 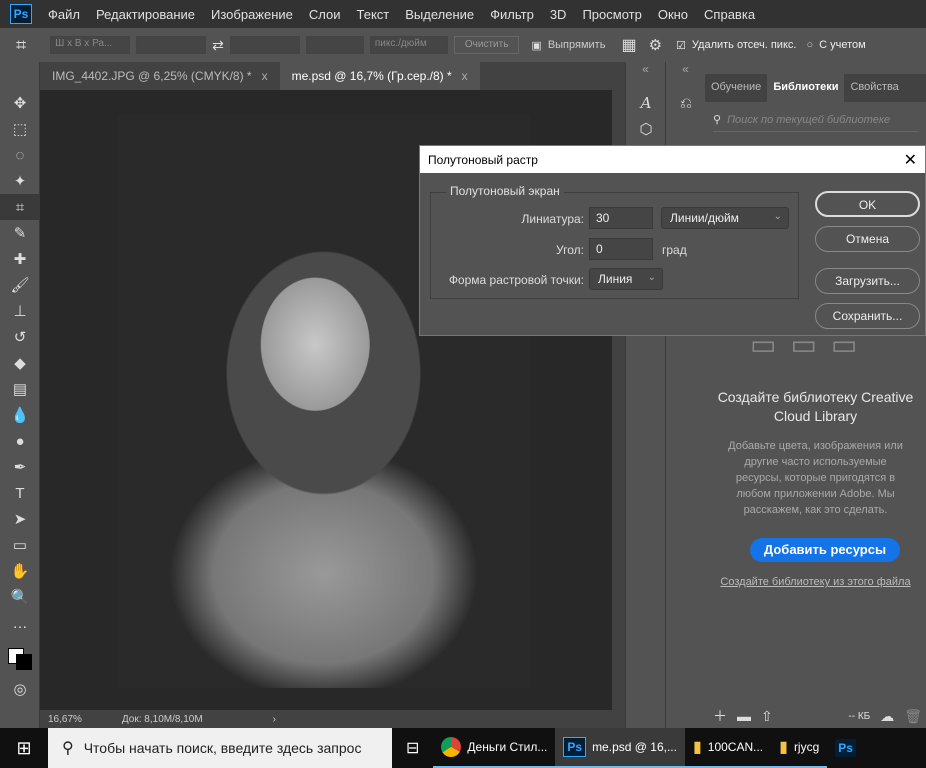 I want to click on menu-edit: Редактирование, so click(x=145, y=14).